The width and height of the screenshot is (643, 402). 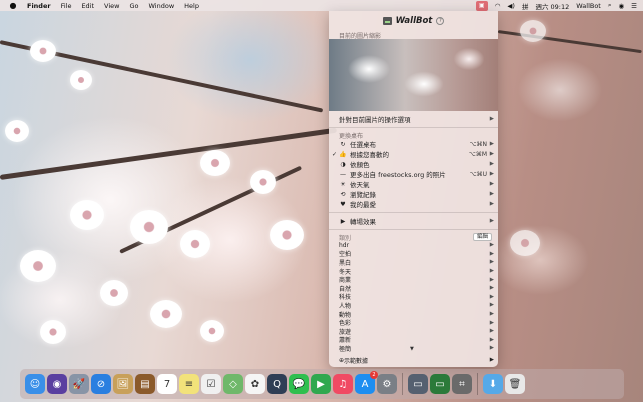 I want to click on dock-maps-icon: ◇, so click(x=233, y=384).